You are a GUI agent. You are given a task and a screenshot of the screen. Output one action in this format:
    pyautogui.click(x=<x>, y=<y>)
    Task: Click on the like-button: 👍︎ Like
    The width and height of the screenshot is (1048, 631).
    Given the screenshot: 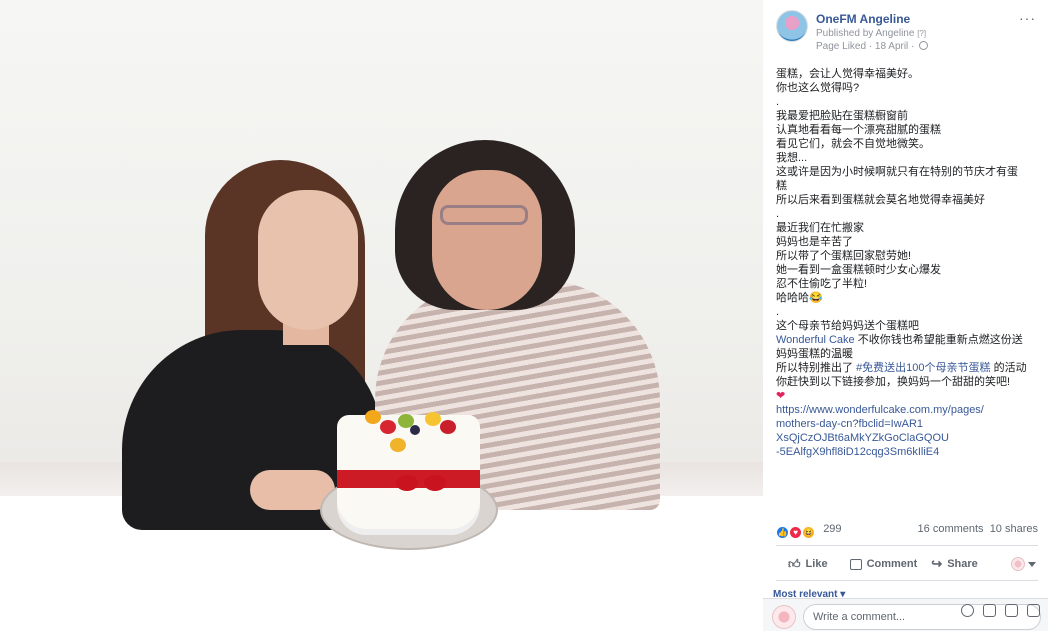 What is the action you would take?
    pyautogui.click(x=808, y=564)
    